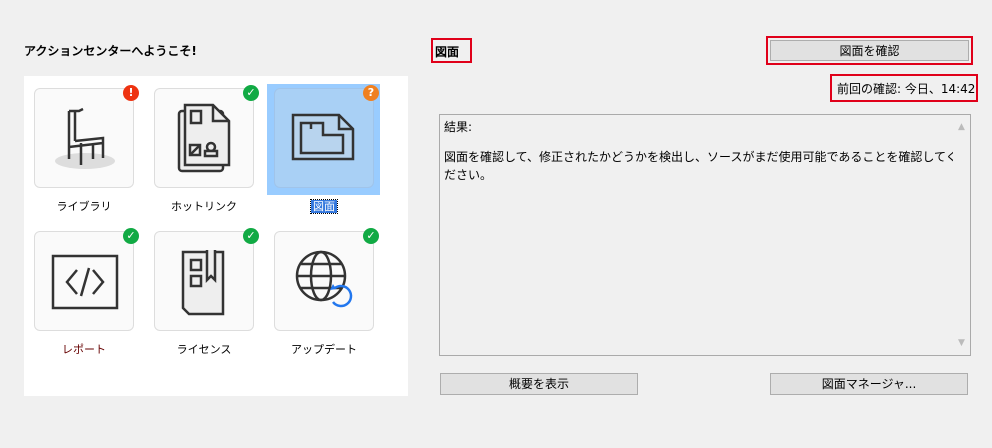 This screenshot has height=448, width=992. I want to click on code-report-icon, so click(85, 282).